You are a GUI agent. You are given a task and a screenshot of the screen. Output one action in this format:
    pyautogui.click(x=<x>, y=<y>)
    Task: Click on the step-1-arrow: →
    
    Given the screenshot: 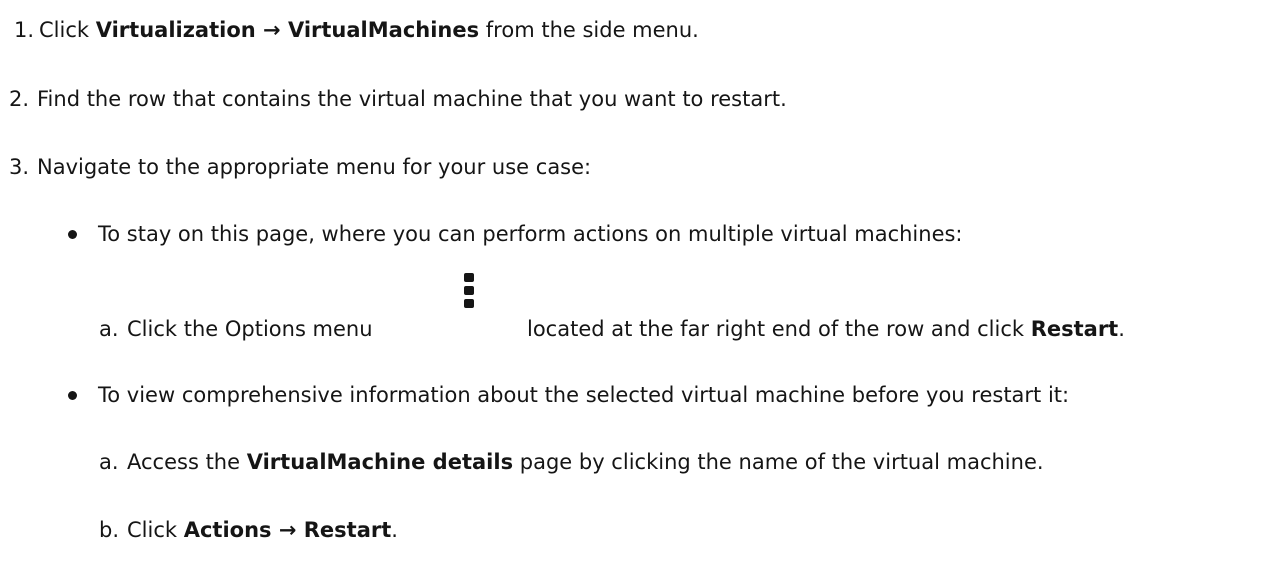 What is the action you would take?
    pyautogui.click(x=271, y=30)
    